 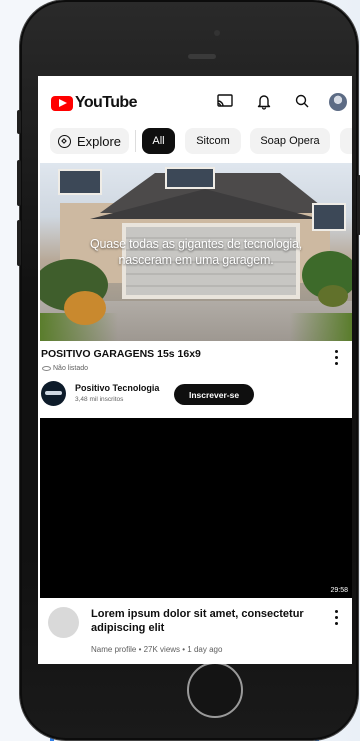 What do you see at coordinates (135, 141) in the screenshot?
I see `chip-divider` at bounding box center [135, 141].